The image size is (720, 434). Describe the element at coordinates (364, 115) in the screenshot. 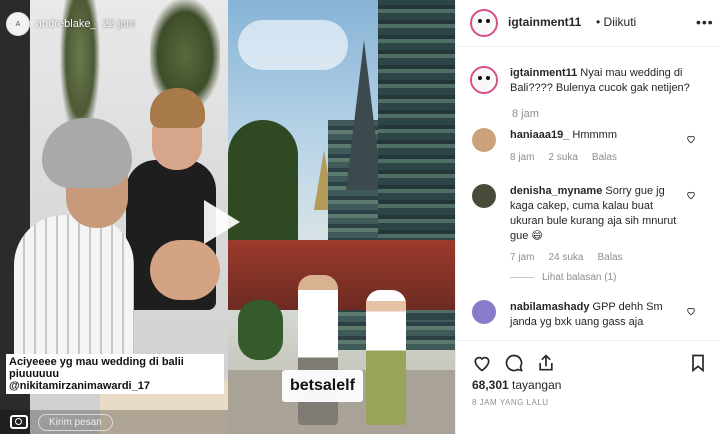

I see `temple-spire` at that location.